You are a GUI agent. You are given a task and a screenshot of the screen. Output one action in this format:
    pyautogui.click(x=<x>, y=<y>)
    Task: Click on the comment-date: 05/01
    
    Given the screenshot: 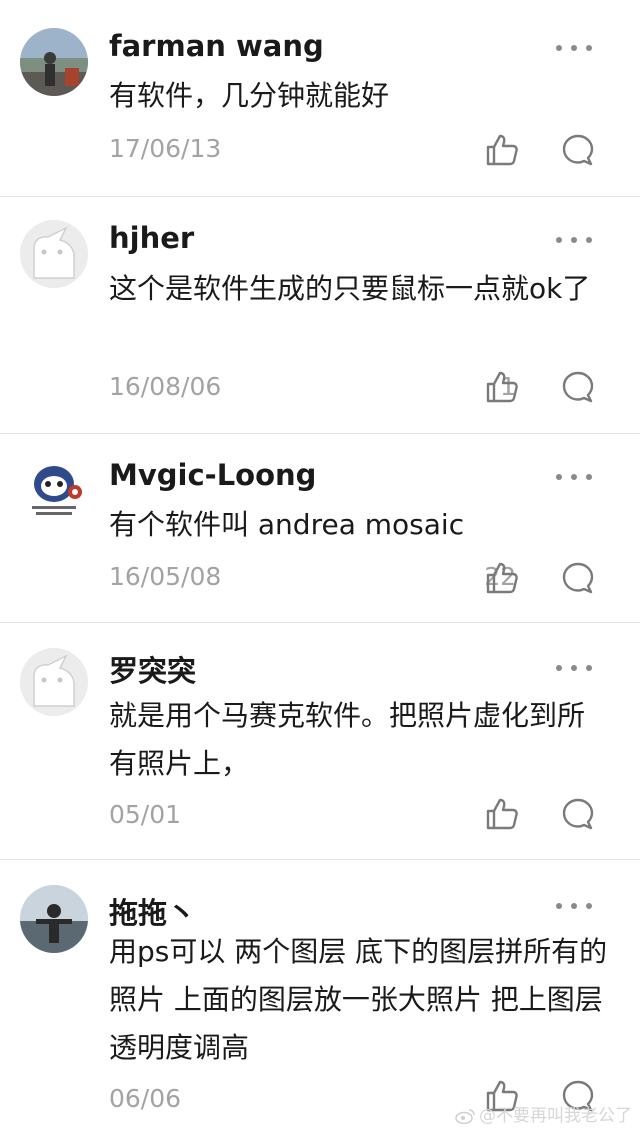 What is the action you would take?
    pyautogui.click(x=145, y=814)
    